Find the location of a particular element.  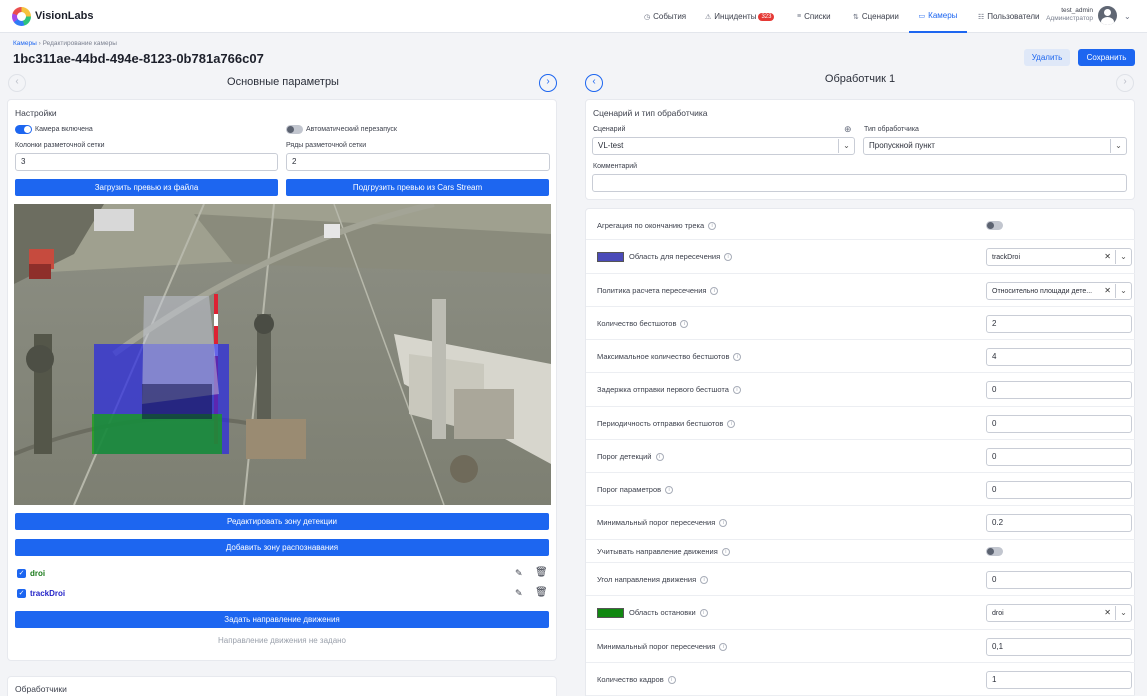

nav-users: ☷ Пользователи is located at coordinates (1009, 16).